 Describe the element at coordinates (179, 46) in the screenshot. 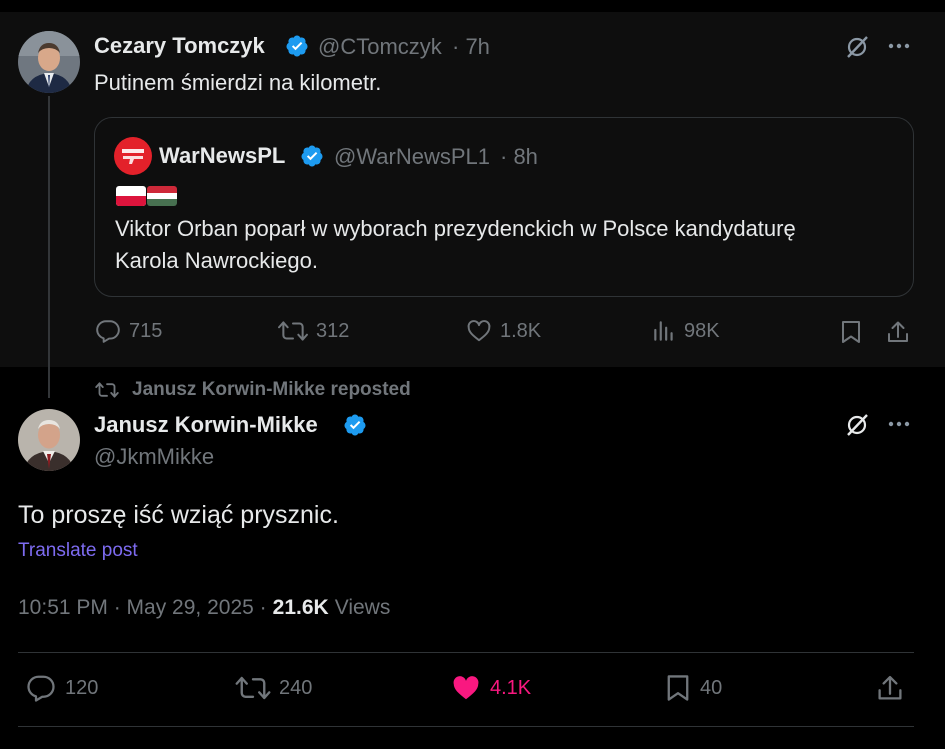

I see `author-name: Cezary Tomczyk` at that location.